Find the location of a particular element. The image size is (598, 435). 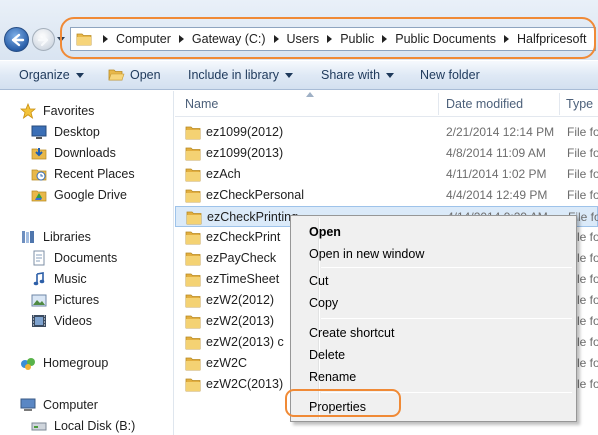

nav-libraries: Libraries is located at coordinates (55, 237).